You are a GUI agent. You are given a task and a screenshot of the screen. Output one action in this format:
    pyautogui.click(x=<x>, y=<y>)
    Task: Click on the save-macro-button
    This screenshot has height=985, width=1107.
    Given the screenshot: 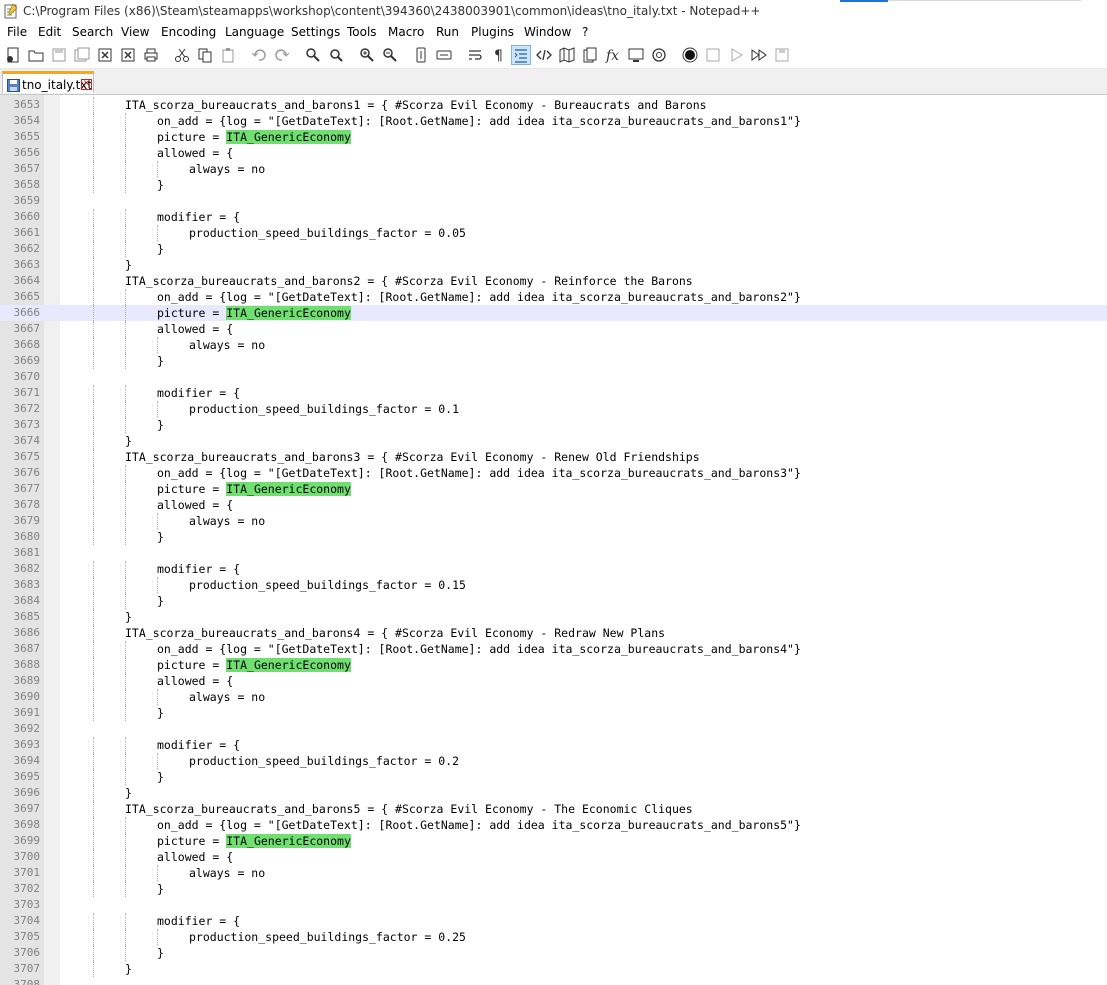 What is the action you would take?
    pyautogui.click(x=782, y=55)
    